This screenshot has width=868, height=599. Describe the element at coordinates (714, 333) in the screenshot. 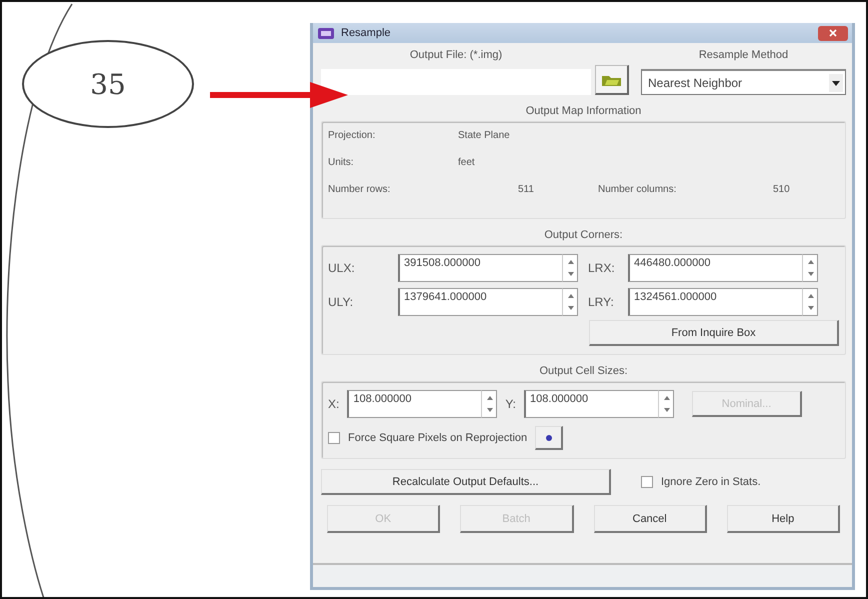

I see `from-inquire-box-button: From Inquire Box` at that location.